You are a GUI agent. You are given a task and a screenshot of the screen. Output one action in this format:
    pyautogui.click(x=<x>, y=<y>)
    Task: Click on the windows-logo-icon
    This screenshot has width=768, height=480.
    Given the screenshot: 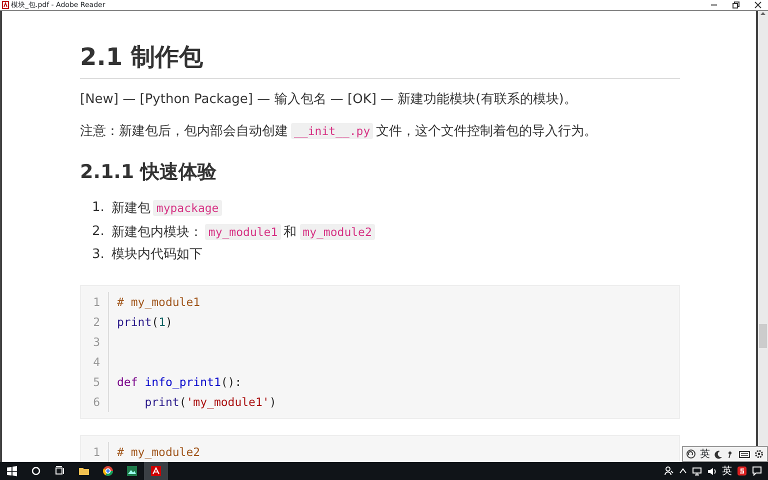 What is the action you would take?
    pyautogui.click(x=12, y=471)
    